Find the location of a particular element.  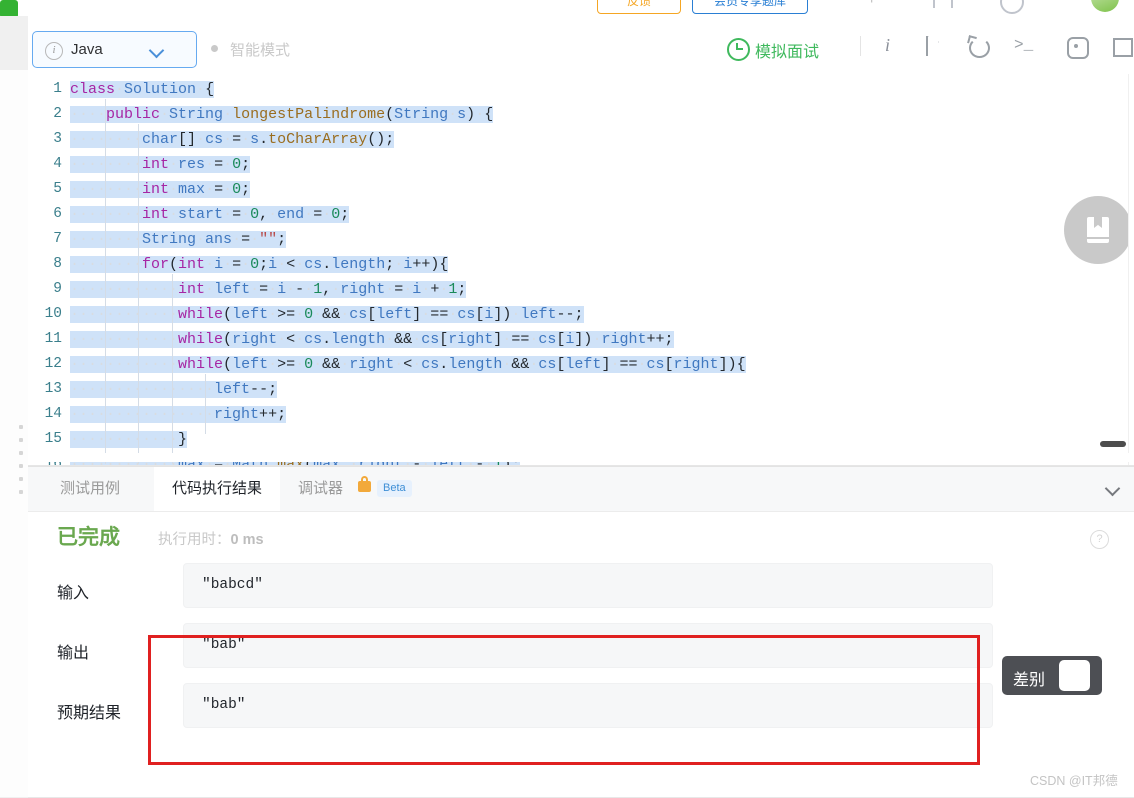

tab-debugger: 调试器 is located at coordinates (320, 489).